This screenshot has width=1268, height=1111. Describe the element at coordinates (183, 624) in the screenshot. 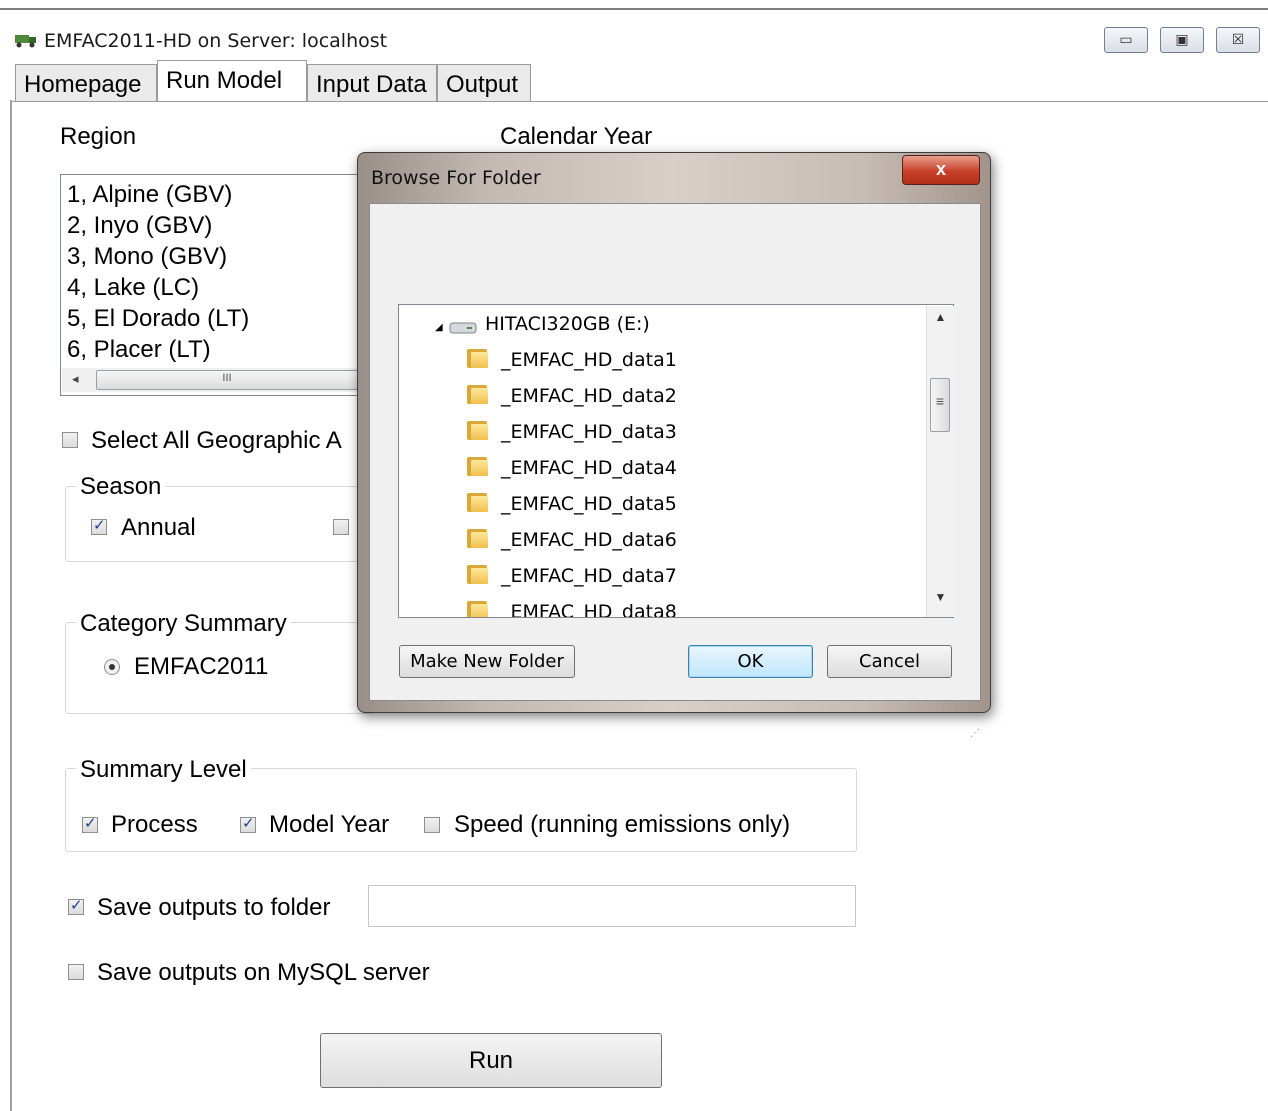

I see `category-summary-title: Category Summary` at that location.